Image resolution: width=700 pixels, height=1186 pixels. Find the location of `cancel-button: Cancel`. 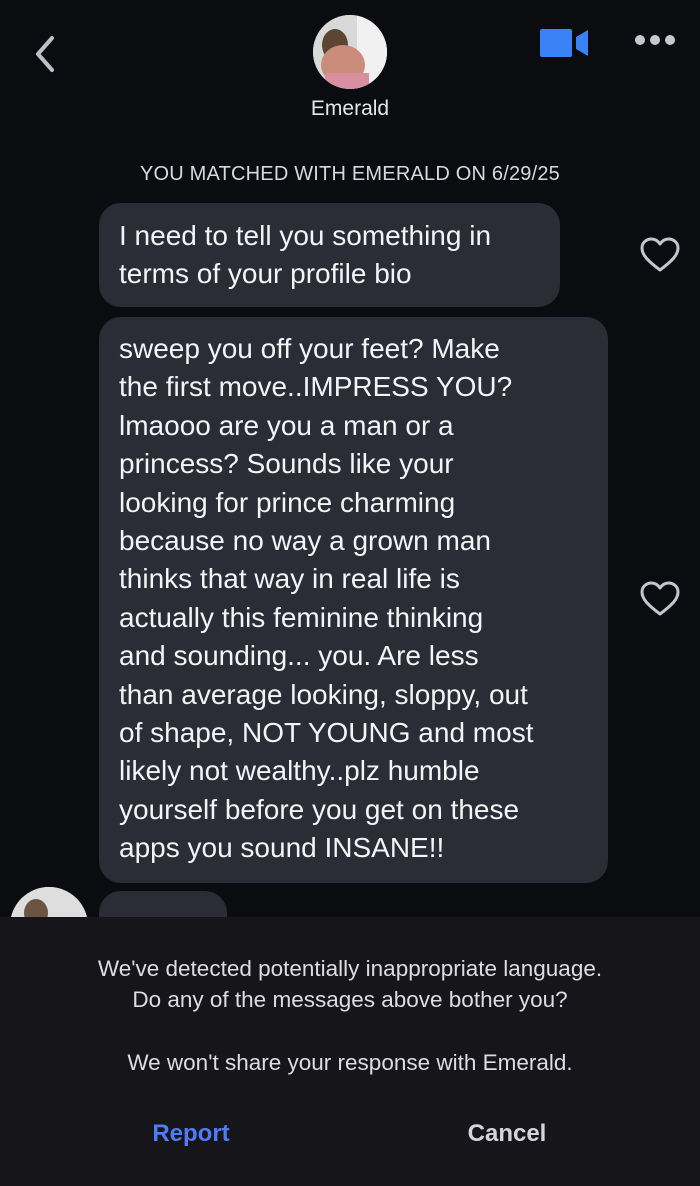

cancel-button: Cancel is located at coordinates (507, 1134).